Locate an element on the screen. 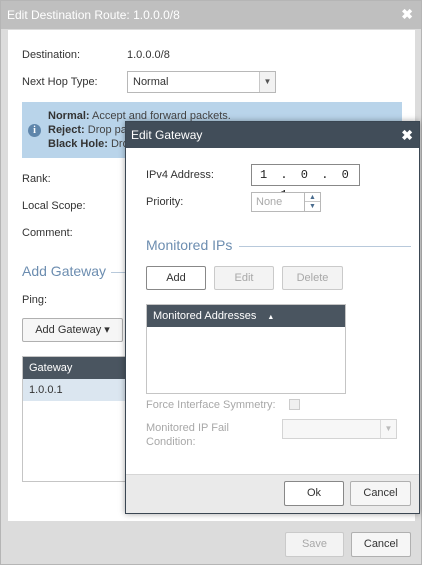  local-scope-label: Local Scope: is located at coordinates (54, 206).